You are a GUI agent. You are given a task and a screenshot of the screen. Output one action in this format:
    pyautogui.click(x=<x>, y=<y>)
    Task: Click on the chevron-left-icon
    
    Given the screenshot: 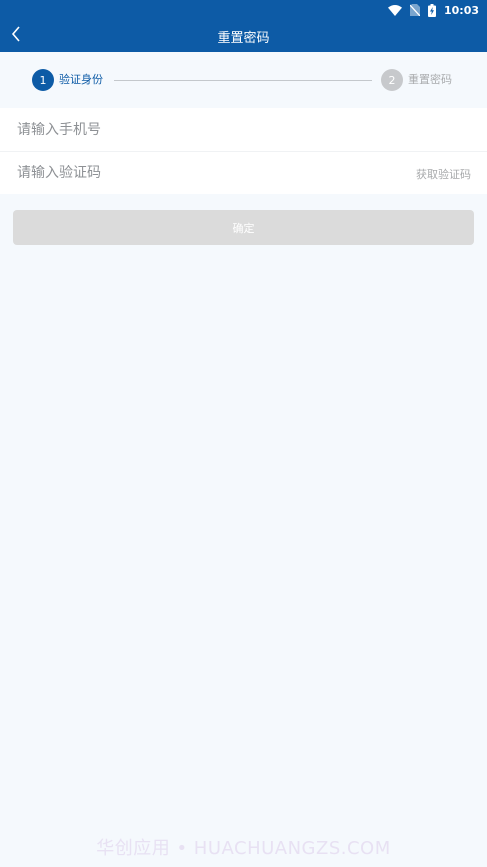 What is the action you would take?
    pyautogui.click(x=16, y=36)
    